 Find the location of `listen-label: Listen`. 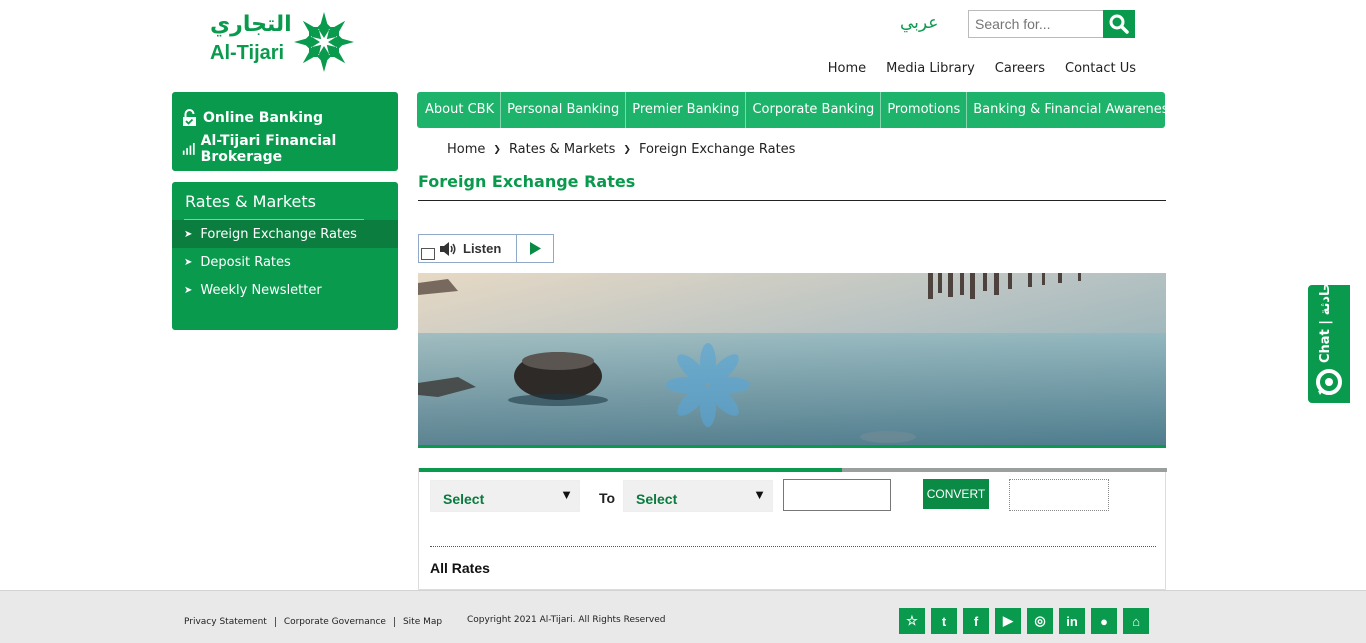

listen-label: Listen is located at coordinates (482, 248).